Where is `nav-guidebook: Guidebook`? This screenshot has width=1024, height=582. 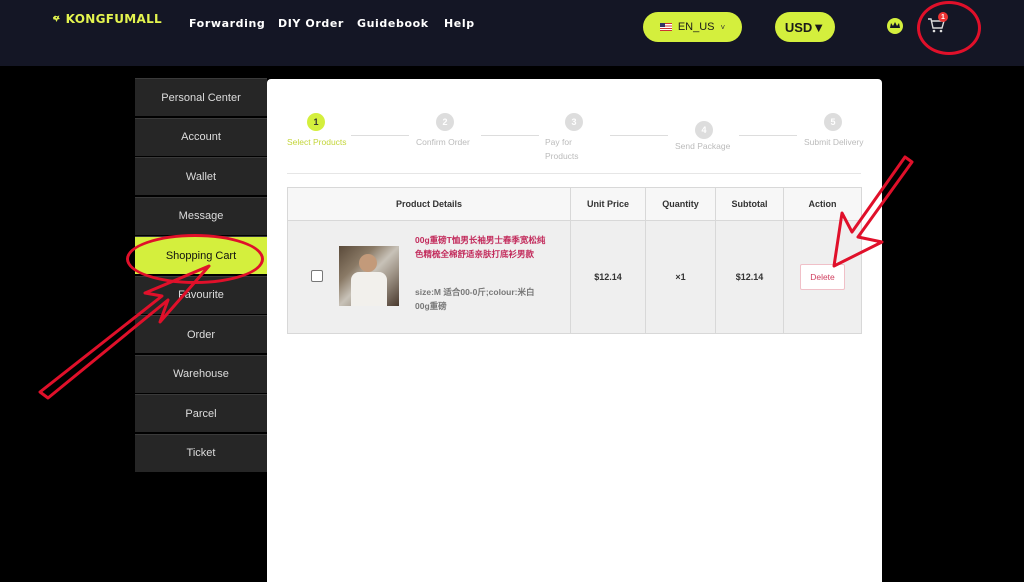 nav-guidebook: Guidebook is located at coordinates (400, 23).